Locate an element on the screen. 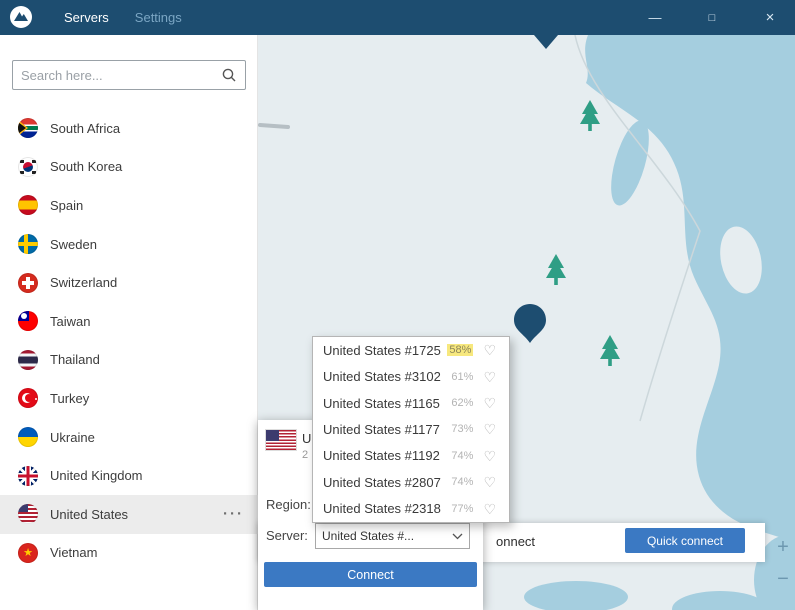 This screenshot has width=795, height=610. server-option: United States #3102 61% ♡ is located at coordinates (411, 376).